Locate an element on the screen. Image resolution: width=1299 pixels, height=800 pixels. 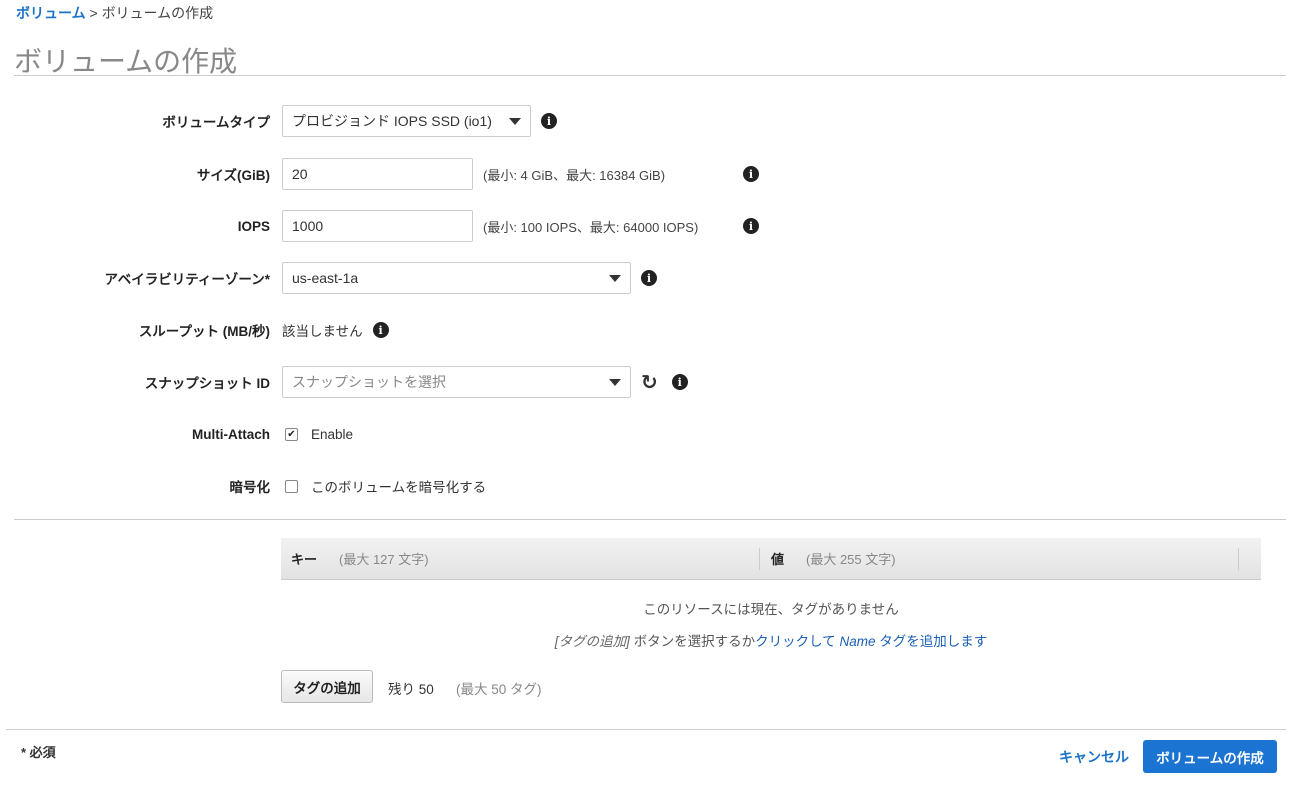
multi-attach-row: Multi-Attach ✔ Enable is located at coordinates (176, 434).